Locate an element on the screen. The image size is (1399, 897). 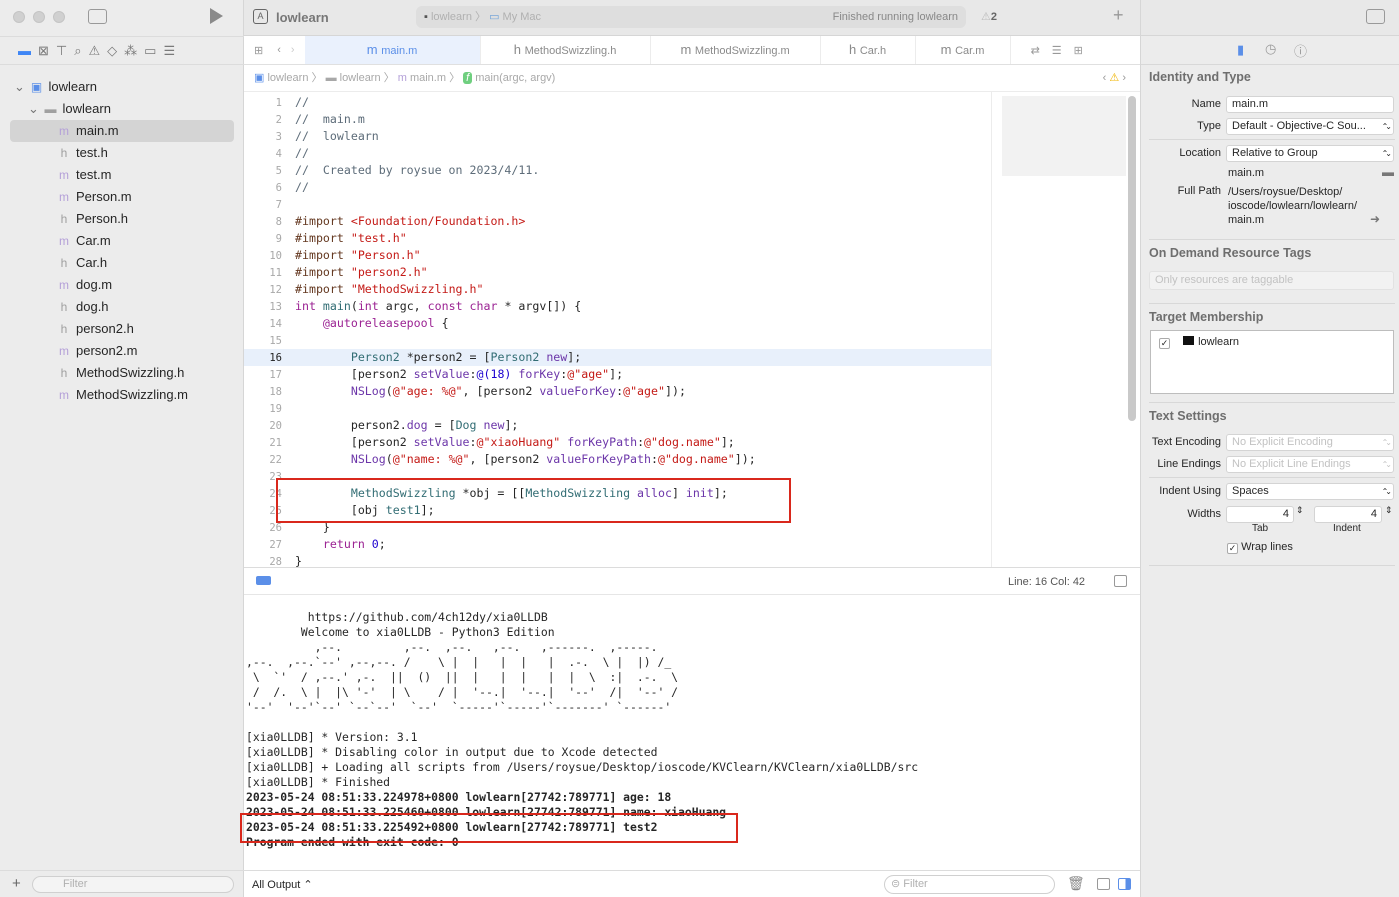
variables-view-icon is located at coordinates (1103, 884).